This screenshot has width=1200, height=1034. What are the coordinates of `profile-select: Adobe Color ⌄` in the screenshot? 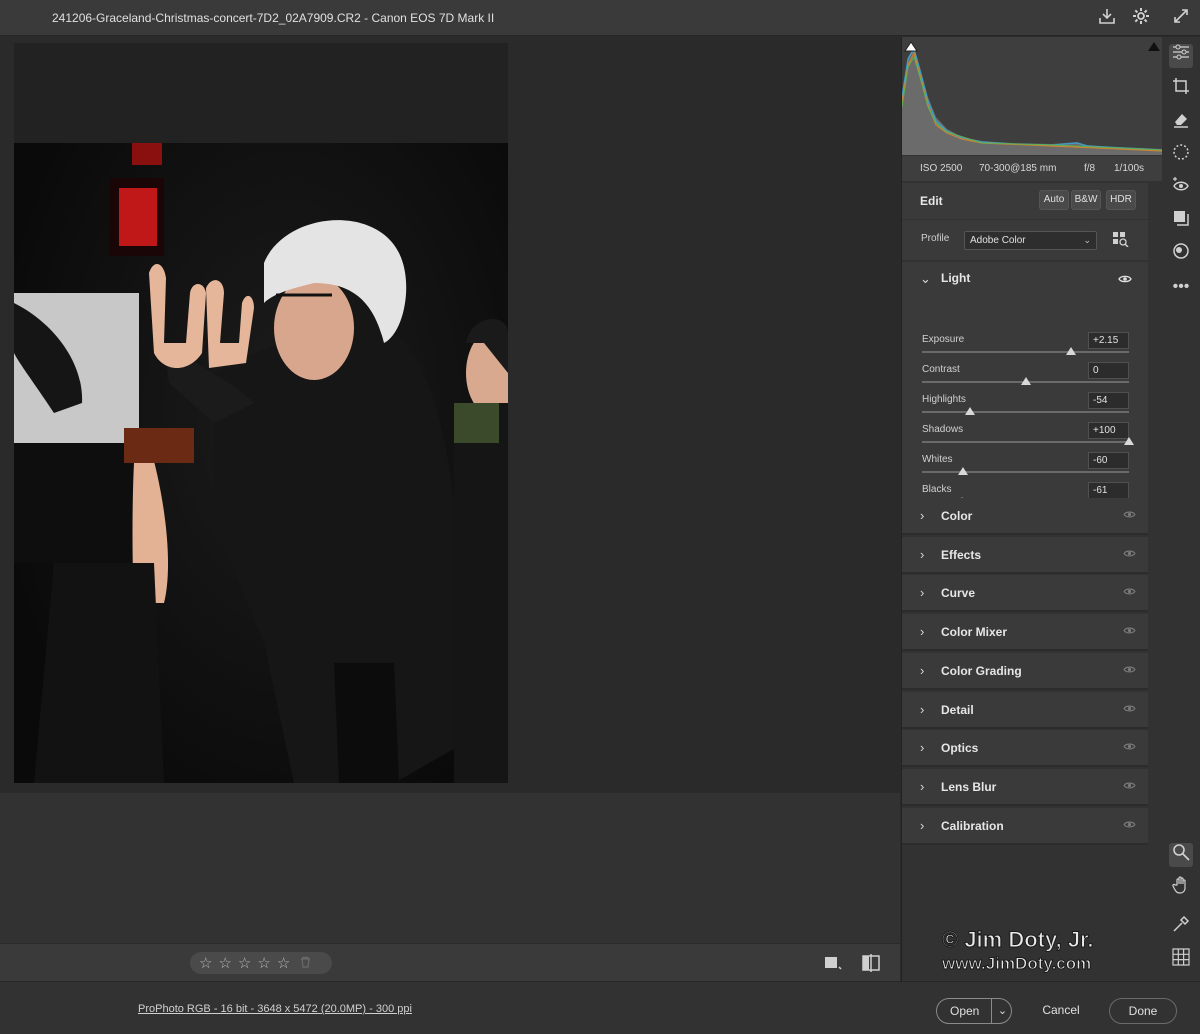 It's located at (1030, 240).